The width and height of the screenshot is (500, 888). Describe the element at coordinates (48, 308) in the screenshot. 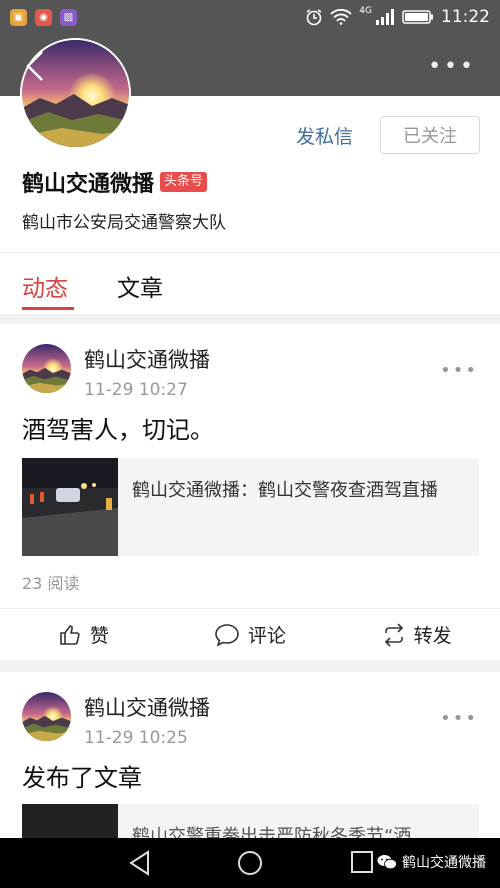

I see `tab-active-indicator` at that location.